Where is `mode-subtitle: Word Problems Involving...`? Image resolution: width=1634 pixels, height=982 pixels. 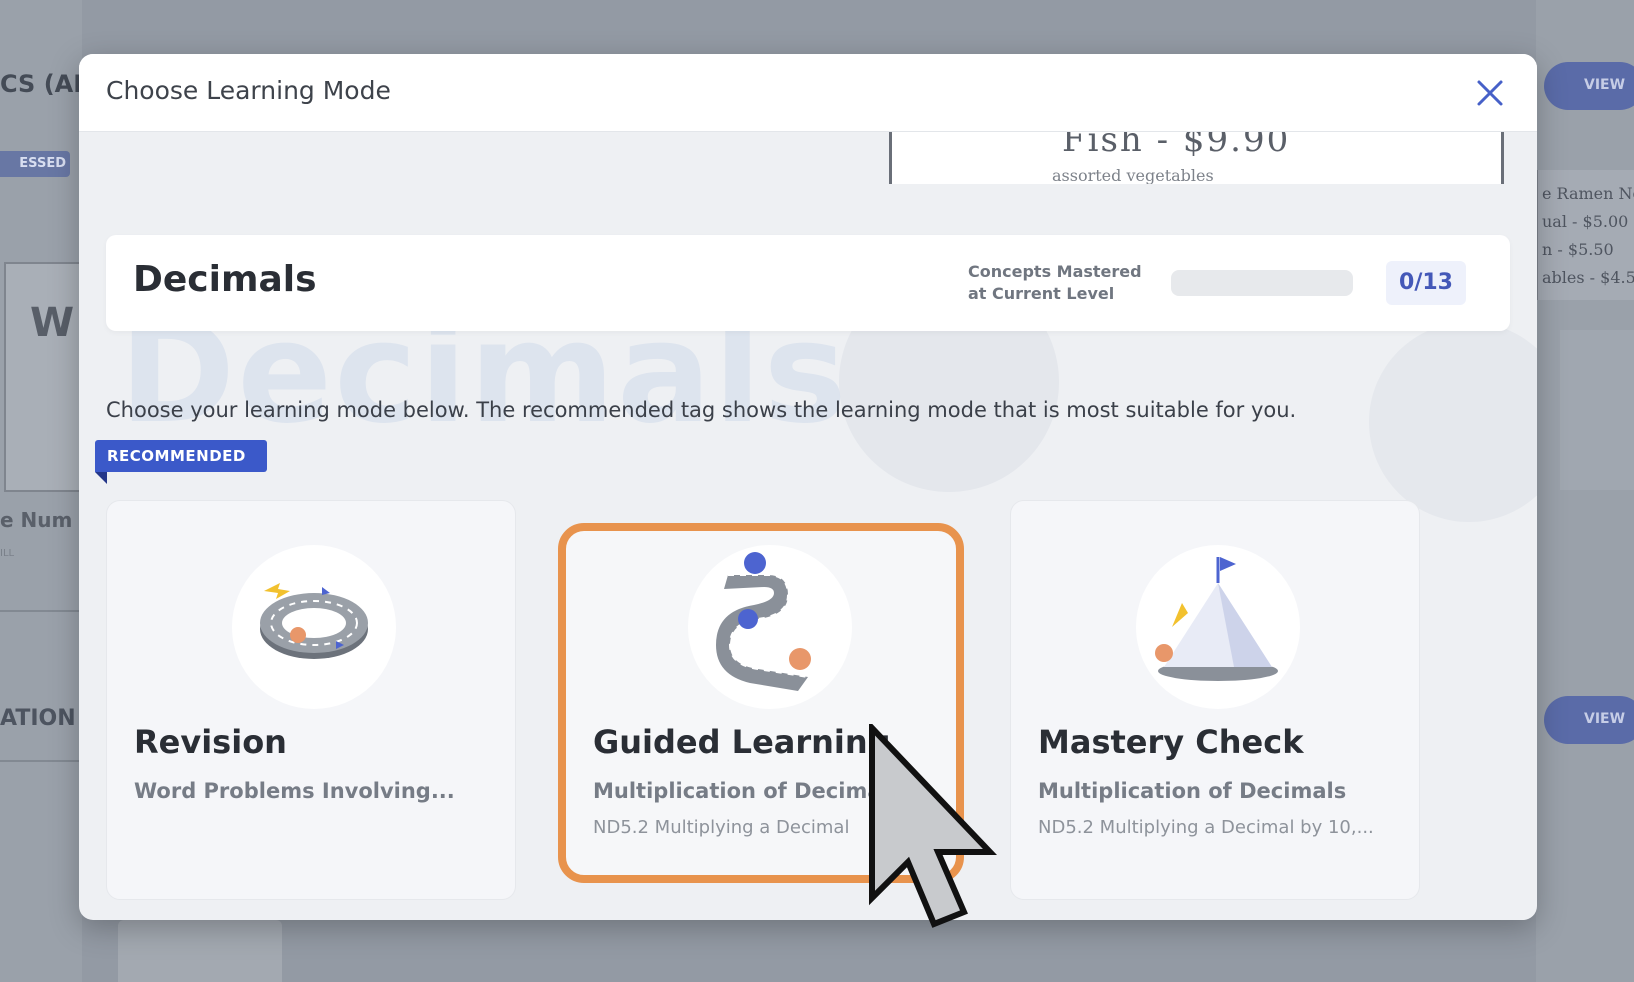
mode-subtitle: Word Problems Involving... is located at coordinates (294, 791).